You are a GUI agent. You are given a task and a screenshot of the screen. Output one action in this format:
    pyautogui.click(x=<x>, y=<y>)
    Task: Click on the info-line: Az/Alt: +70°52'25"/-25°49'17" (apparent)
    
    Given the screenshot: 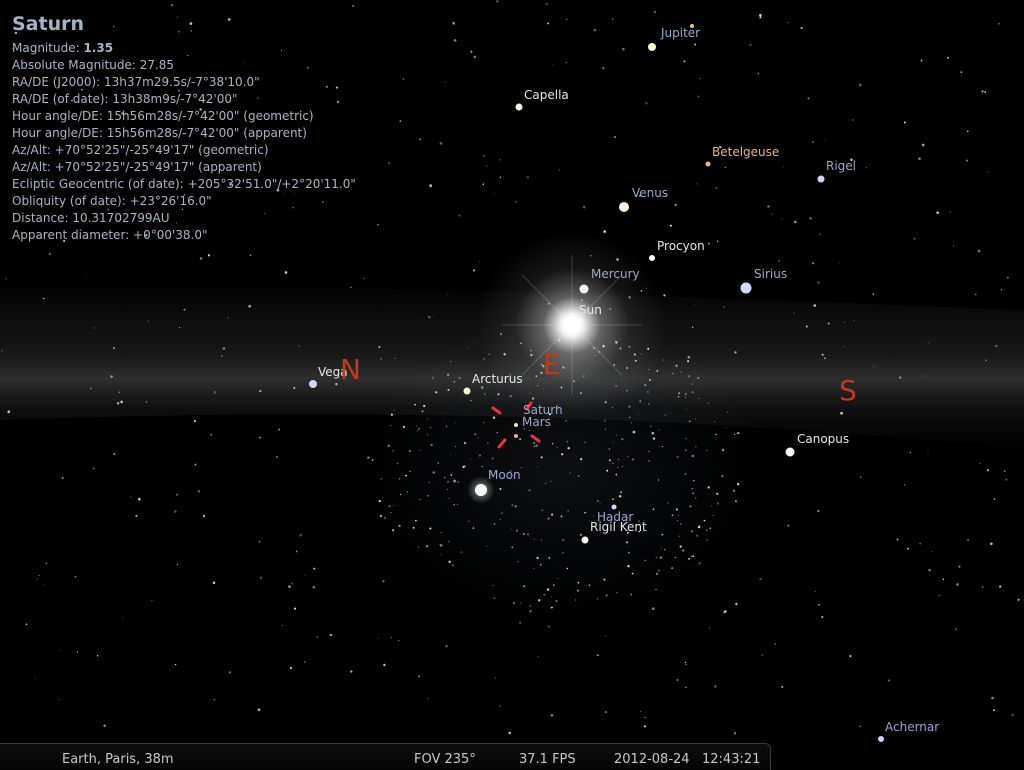 What is the action you would take?
    pyautogui.click(x=137, y=167)
    